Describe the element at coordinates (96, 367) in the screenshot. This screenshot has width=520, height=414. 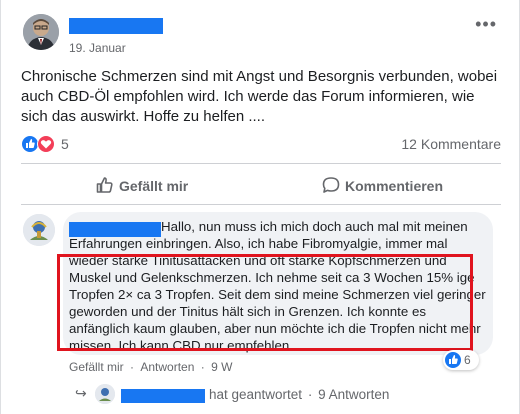
I see `comment-like-link: Gefällt mir` at that location.